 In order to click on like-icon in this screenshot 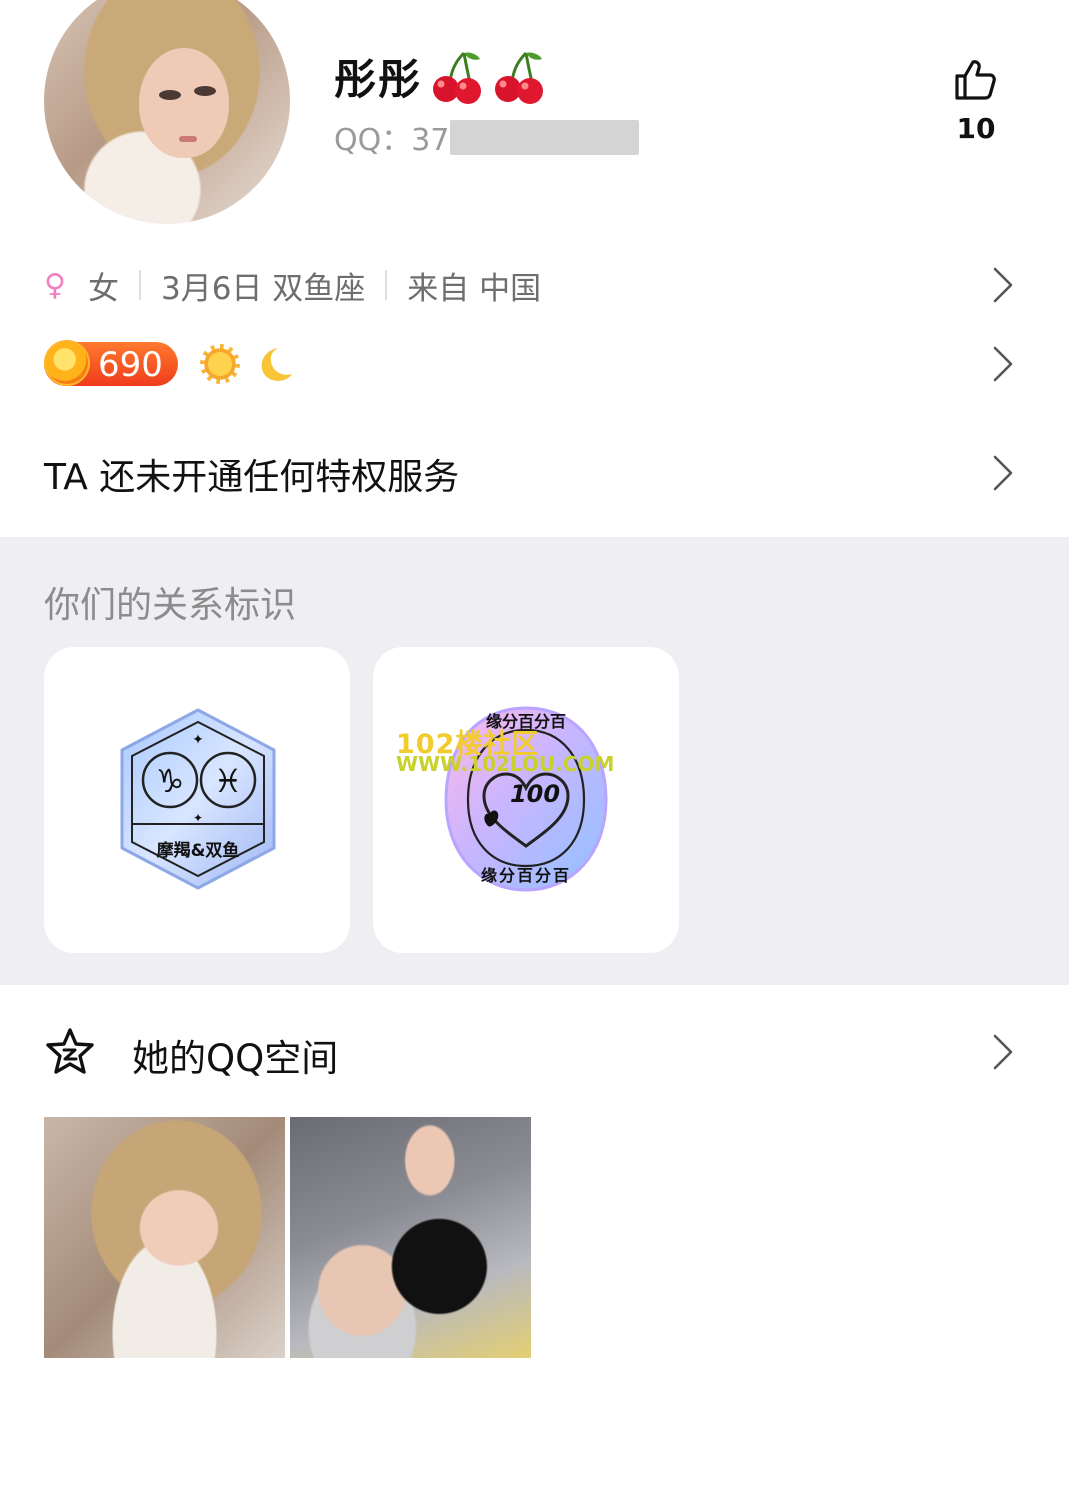, I will do `click(975, 80)`.